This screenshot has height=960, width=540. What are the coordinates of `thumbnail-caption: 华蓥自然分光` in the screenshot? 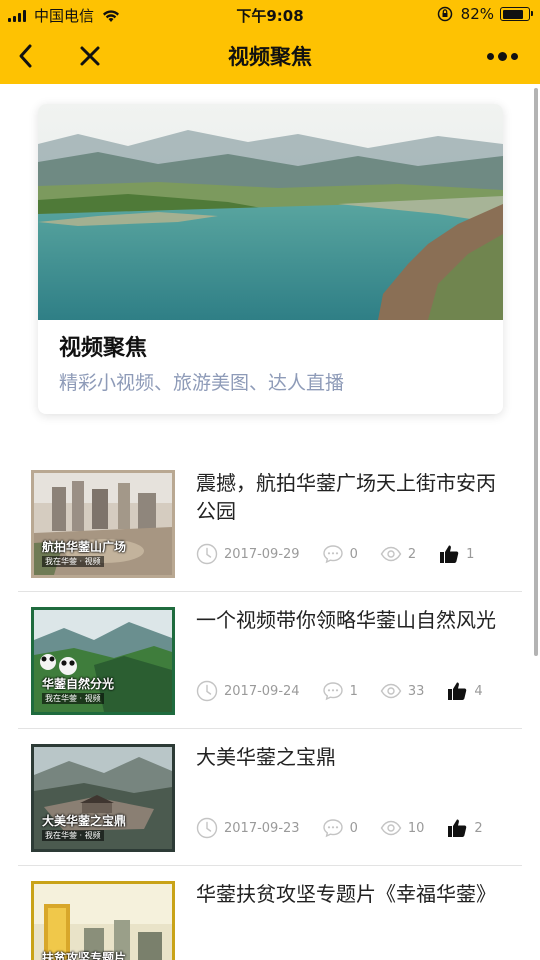 It's located at (78, 684).